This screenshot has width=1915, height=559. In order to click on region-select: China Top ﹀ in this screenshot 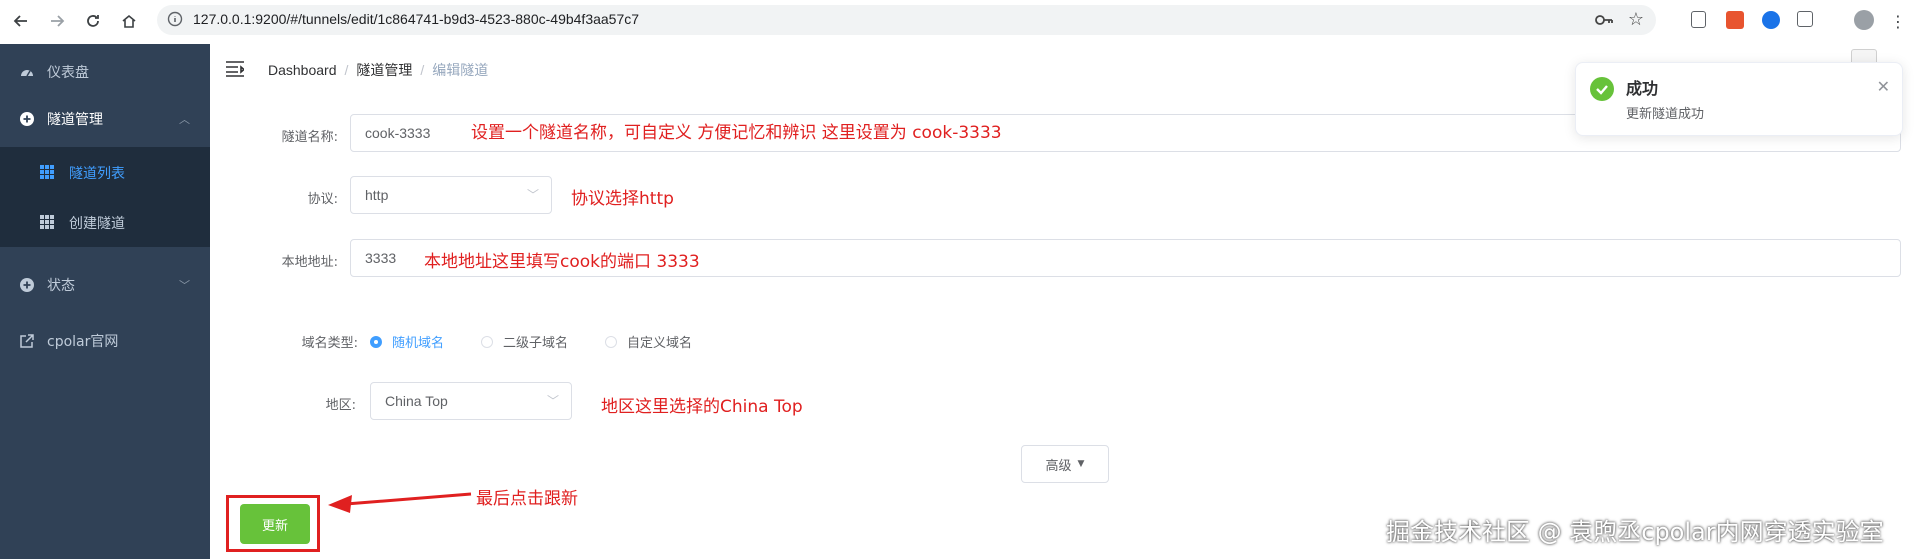, I will do `click(471, 401)`.